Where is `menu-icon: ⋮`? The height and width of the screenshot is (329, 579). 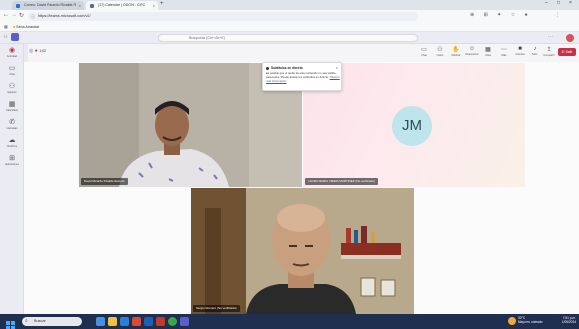 menu-icon: ⋮ is located at coordinates (557, 15).